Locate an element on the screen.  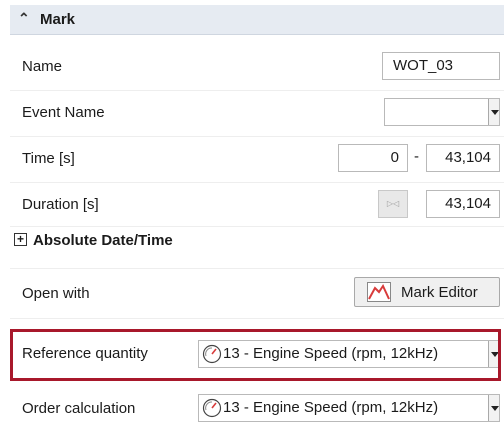
duration-label: Duration [s] is located at coordinates (60, 204).